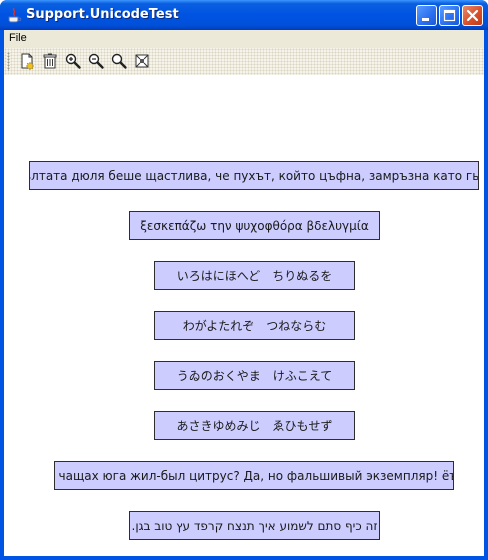 The height and width of the screenshot is (560, 488). Describe the element at coordinates (18, 38) in the screenshot. I see `menu-file: File` at that location.